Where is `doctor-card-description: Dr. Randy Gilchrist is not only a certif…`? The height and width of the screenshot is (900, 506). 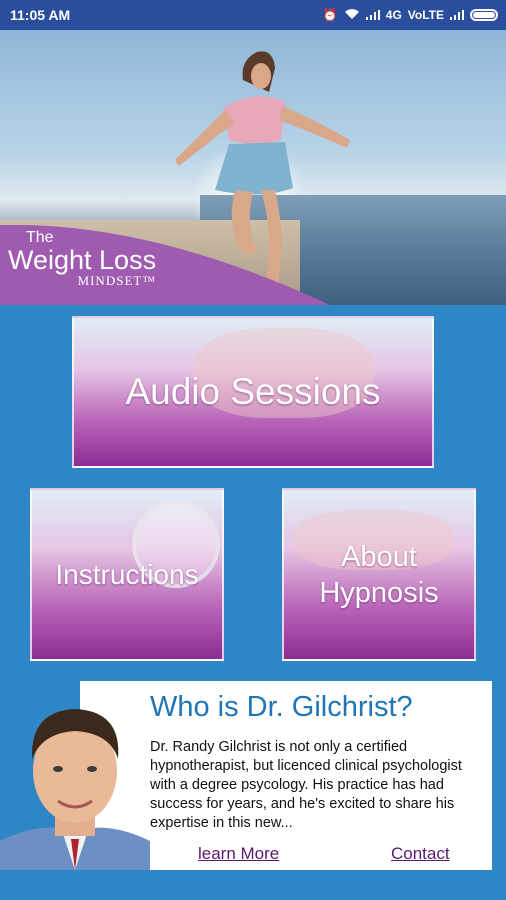 doctor-card-description: Dr. Randy Gilchrist is not only a certif… is located at coordinates (306, 785).